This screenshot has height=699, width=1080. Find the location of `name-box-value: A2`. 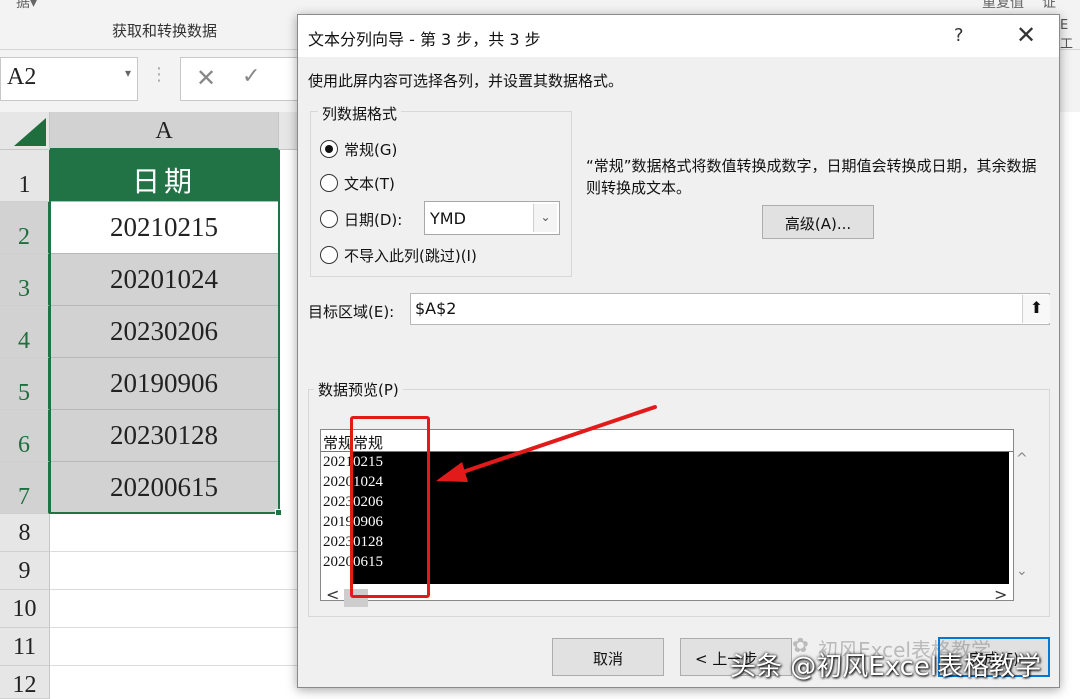

name-box-value: A2 is located at coordinates (22, 77).